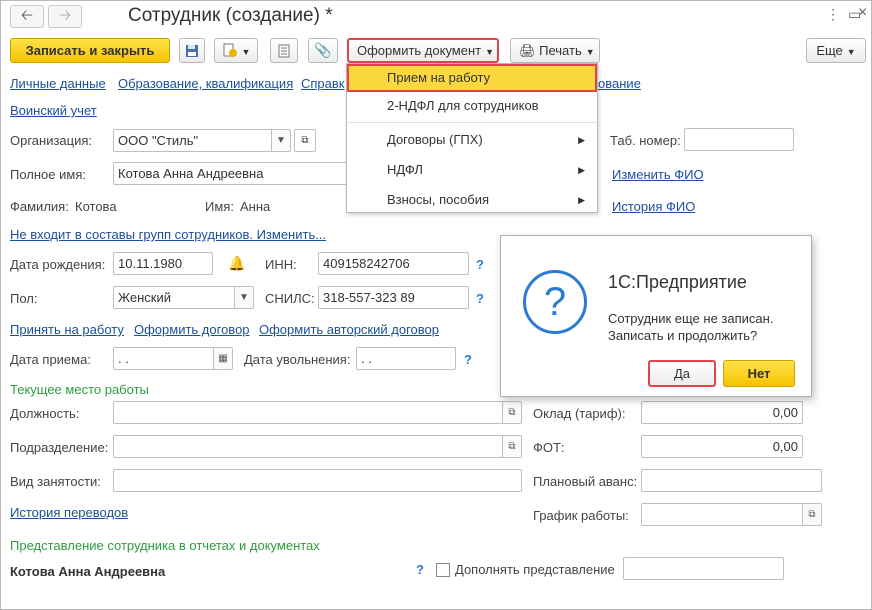  Describe the element at coordinates (703, 568) in the screenshot. I see `representation-field` at that location.